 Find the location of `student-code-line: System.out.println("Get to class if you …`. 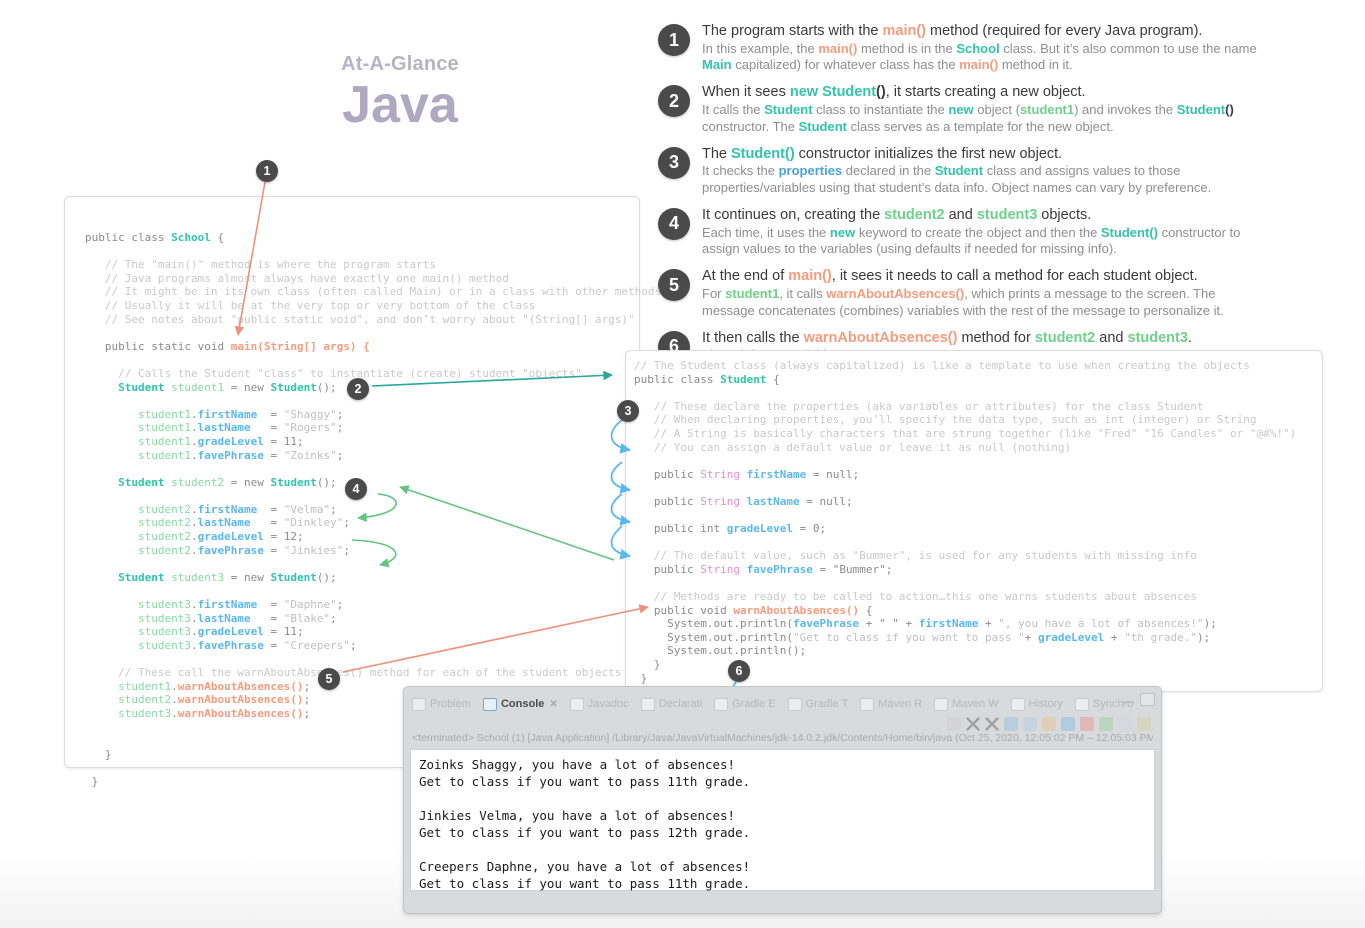

student-code-line: System.out.println("Get to class if you … is located at coordinates (965, 638).